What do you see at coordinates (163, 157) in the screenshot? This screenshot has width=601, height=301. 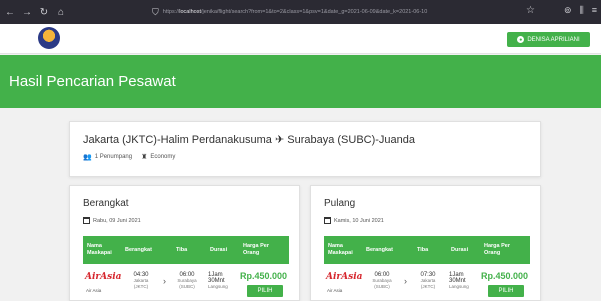 I see `travel-class: Economy` at bounding box center [163, 157].